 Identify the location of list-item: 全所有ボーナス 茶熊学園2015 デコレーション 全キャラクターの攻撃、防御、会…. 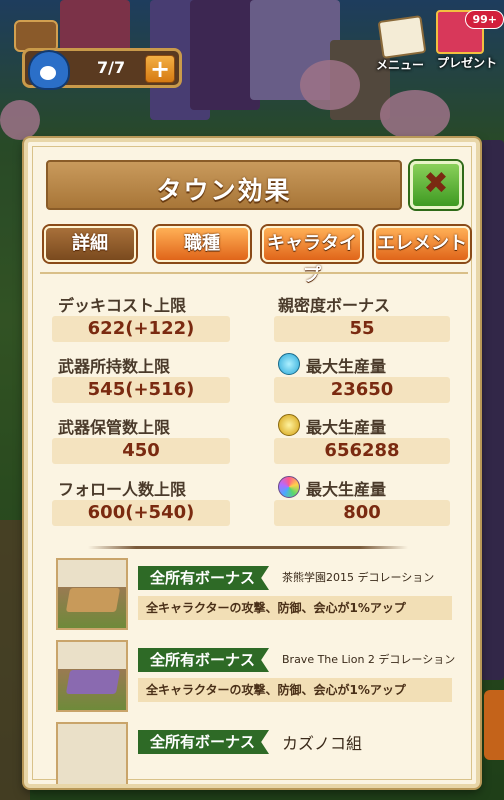
(256, 597).